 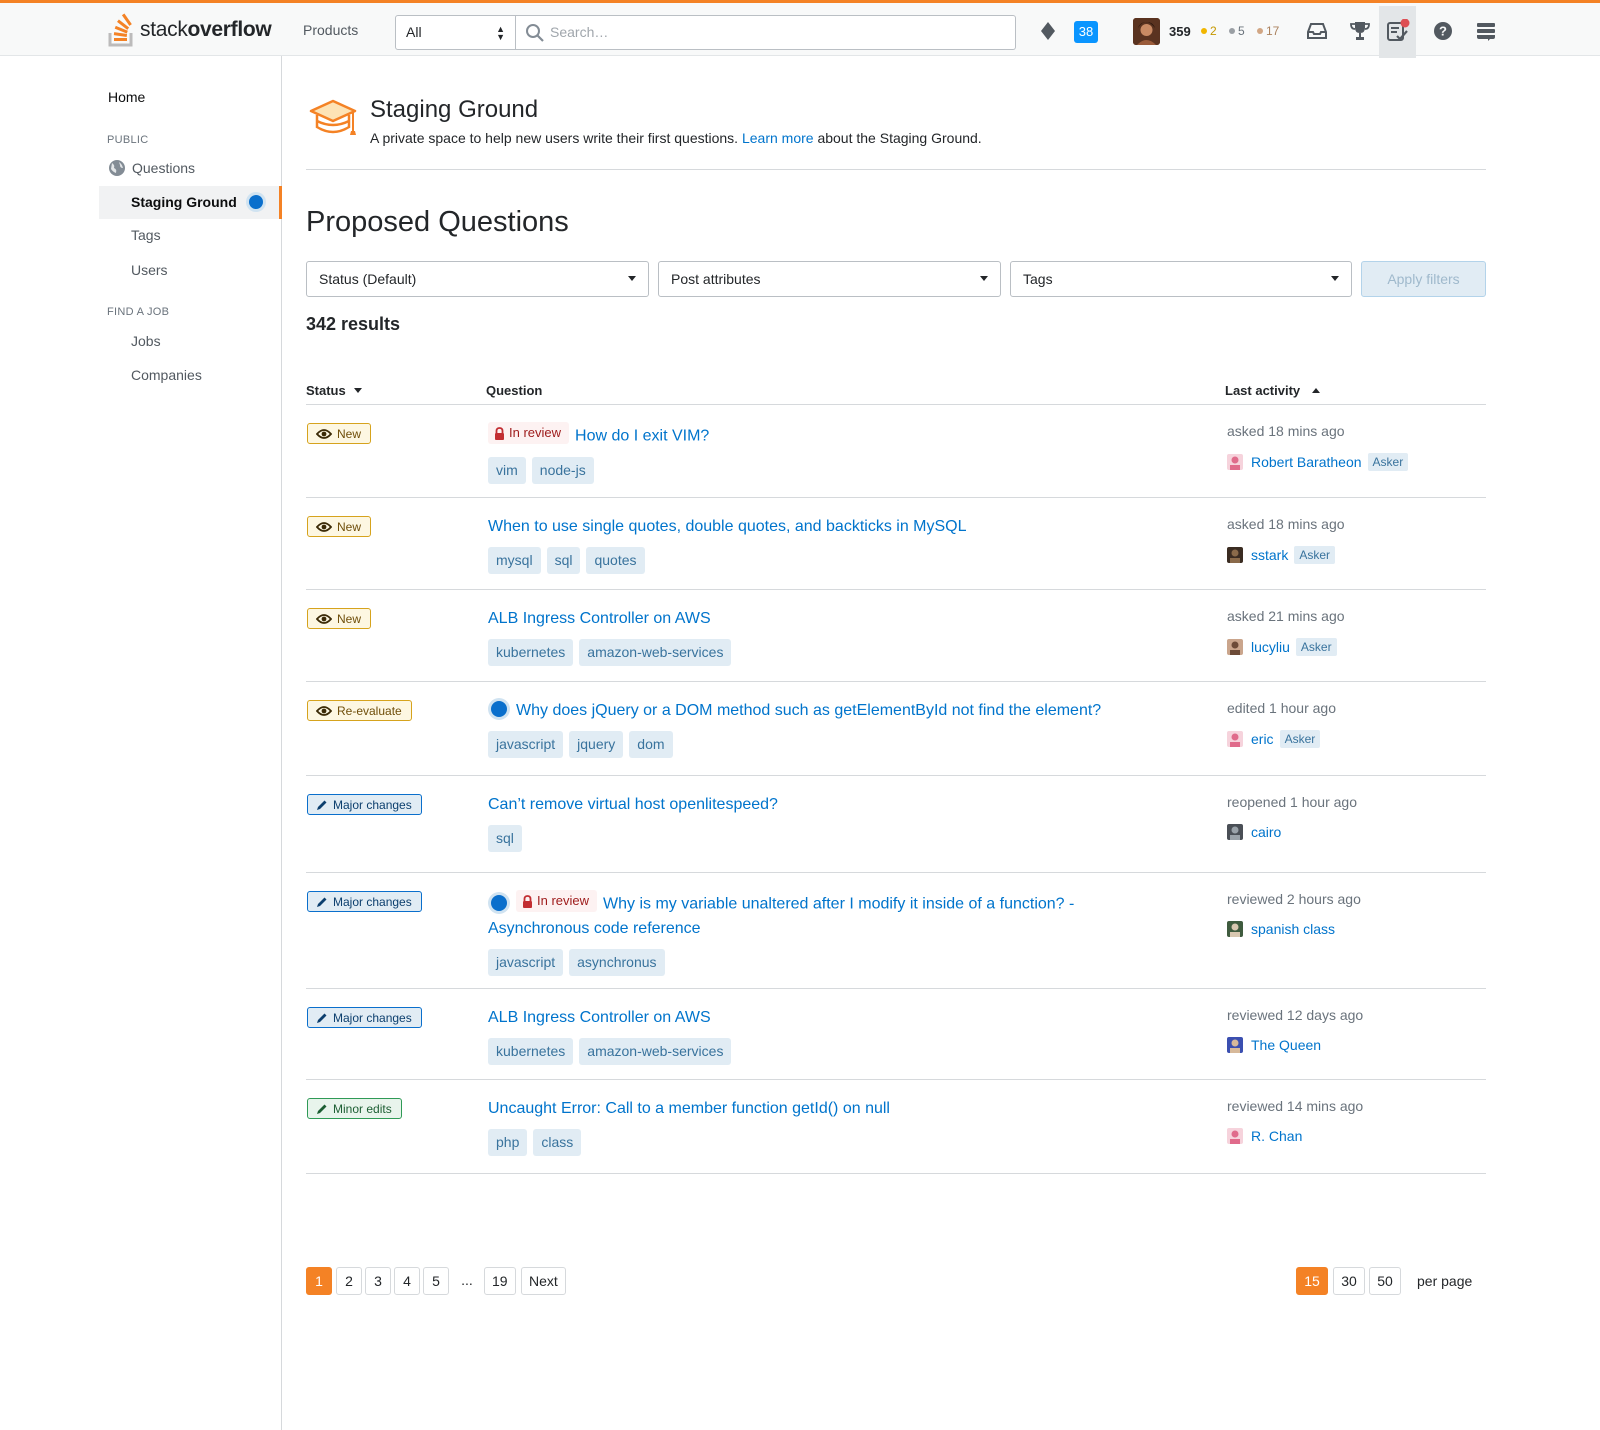 What do you see at coordinates (500, 1281) in the screenshot?
I see `pagination-page: 19` at bounding box center [500, 1281].